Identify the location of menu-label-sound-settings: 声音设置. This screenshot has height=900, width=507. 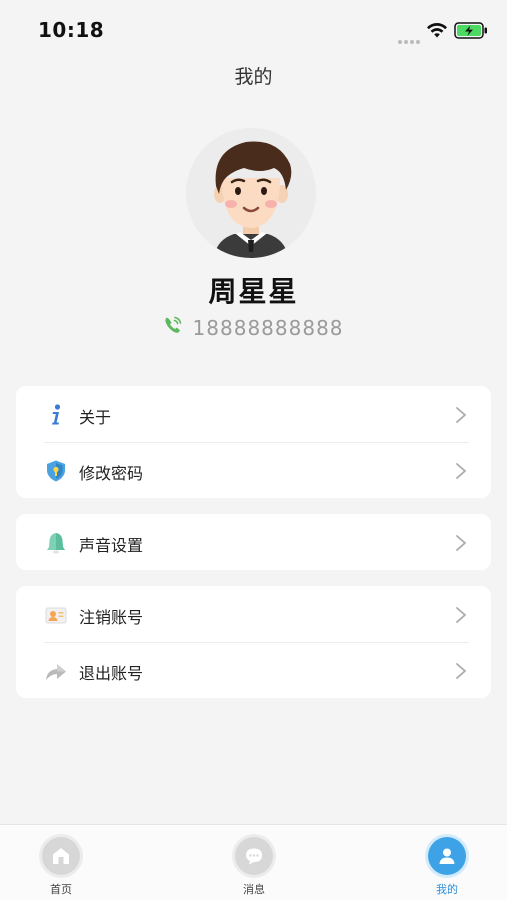
(111, 545).